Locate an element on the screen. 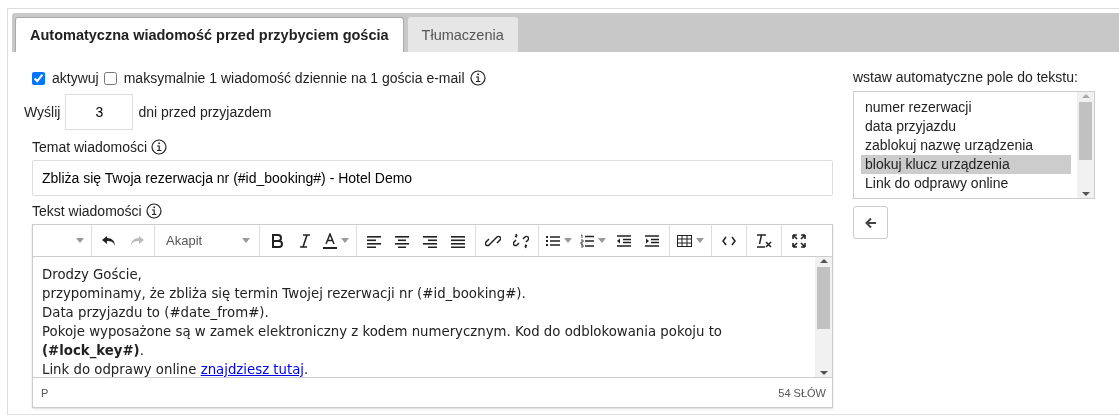 The image size is (1119, 415). table-icon is located at coordinates (684, 240).